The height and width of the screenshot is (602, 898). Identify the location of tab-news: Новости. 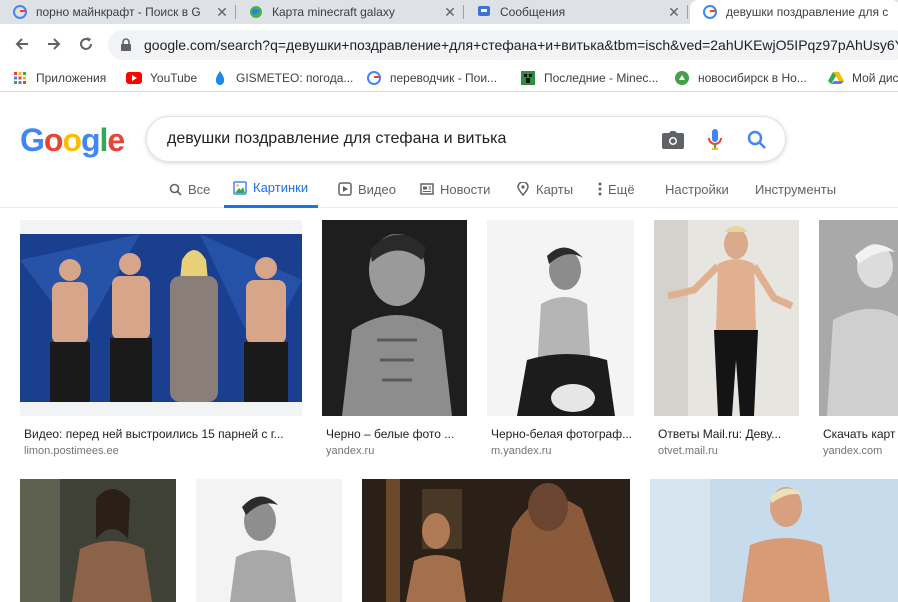
(455, 189).